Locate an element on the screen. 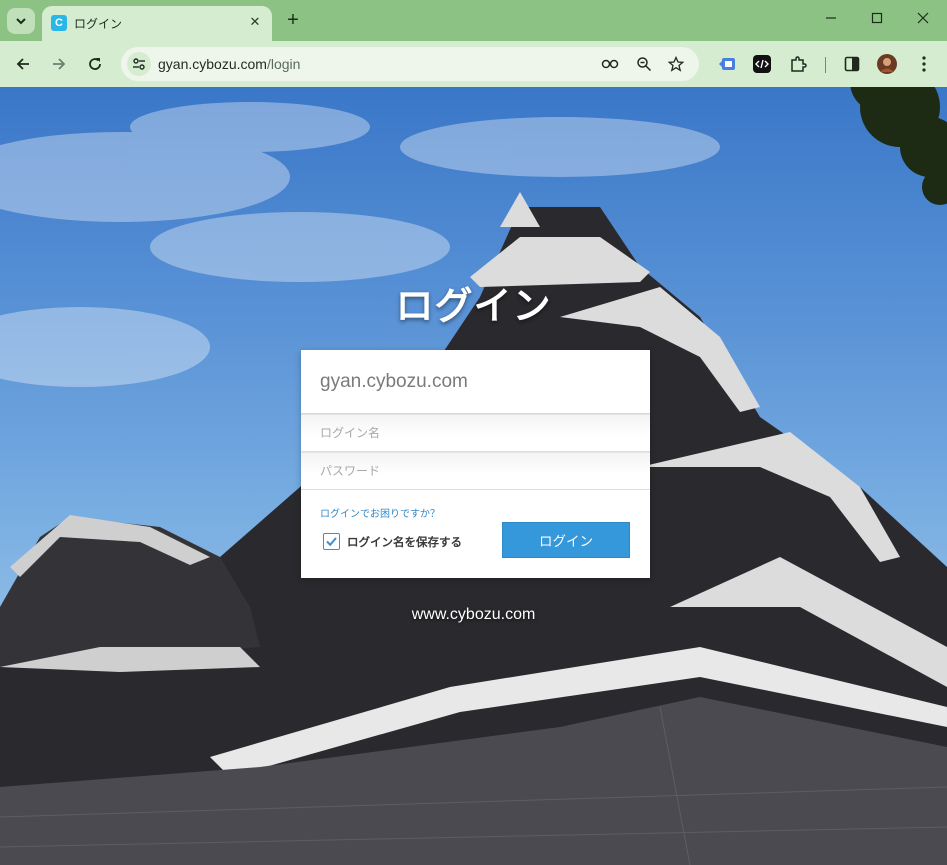  star-icon is located at coordinates (676, 64).